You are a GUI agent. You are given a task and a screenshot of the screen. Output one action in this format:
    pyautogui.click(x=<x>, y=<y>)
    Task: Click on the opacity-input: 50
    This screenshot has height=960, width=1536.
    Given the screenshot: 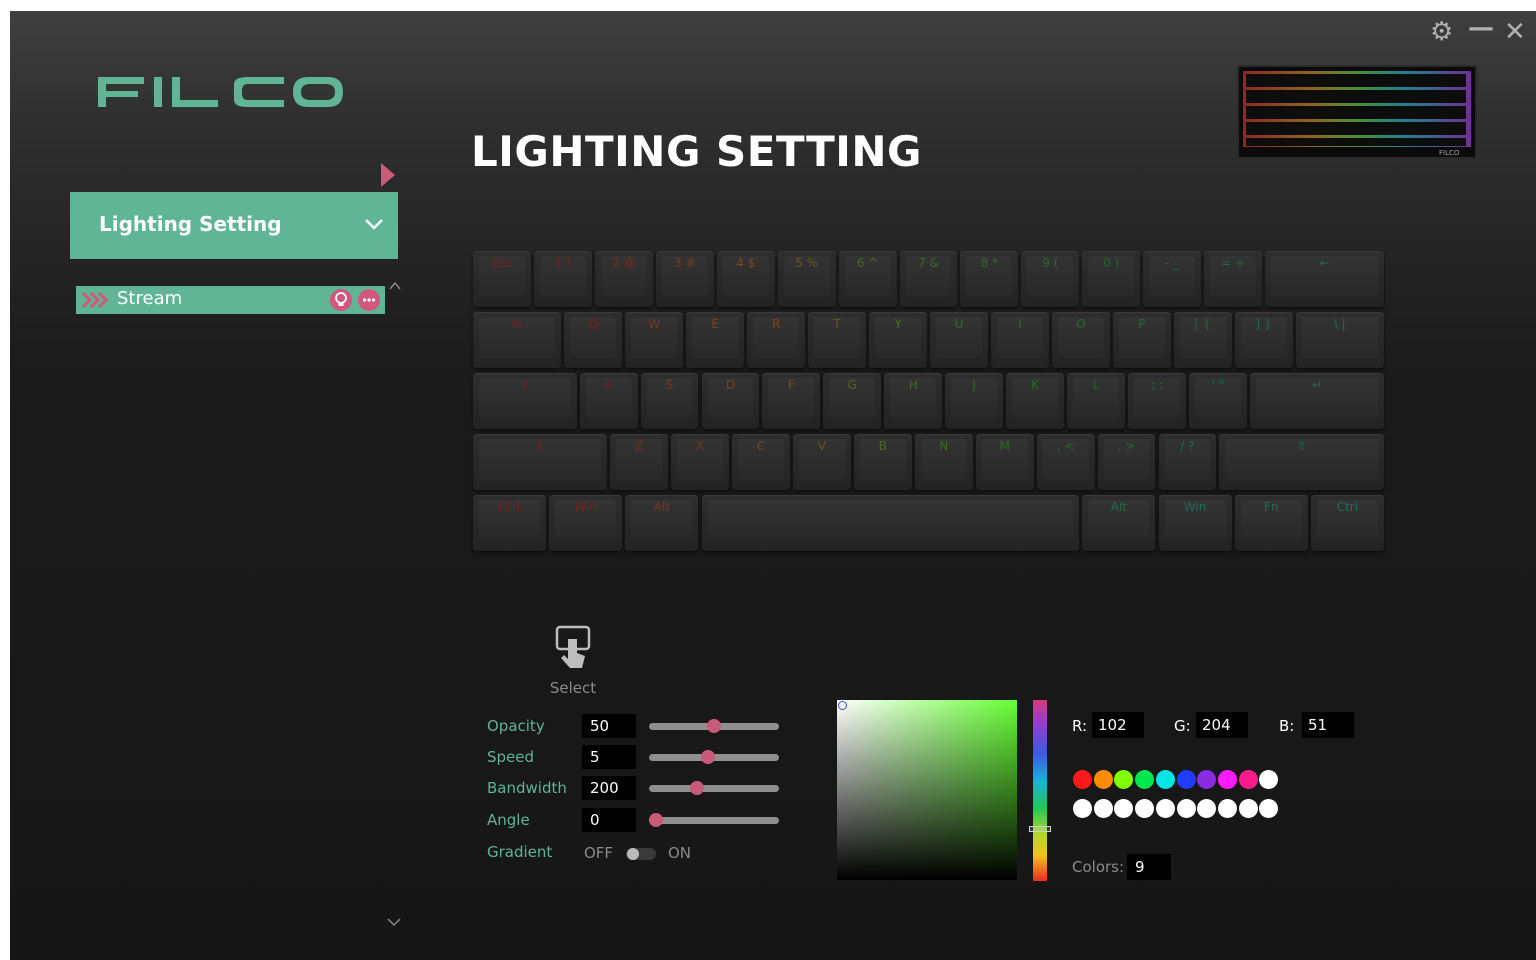 What is the action you would take?
    pyautogui.click(x=609, y=726)
    